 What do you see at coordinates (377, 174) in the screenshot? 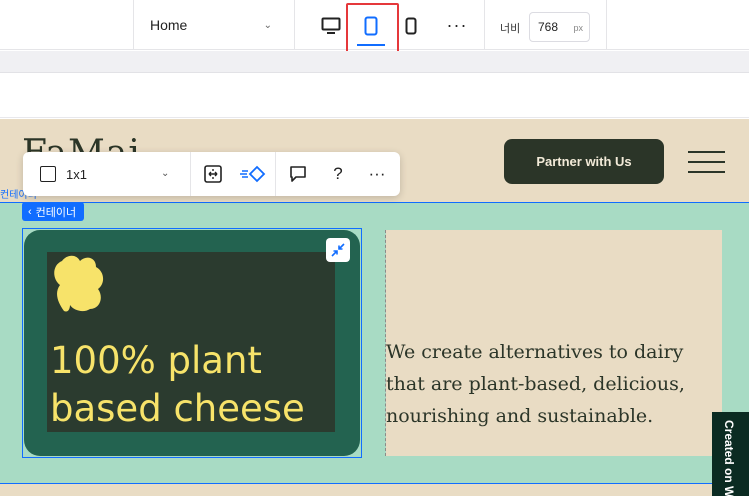
I see `toolbar-more-button: ···` at bounding box center [377, 174].